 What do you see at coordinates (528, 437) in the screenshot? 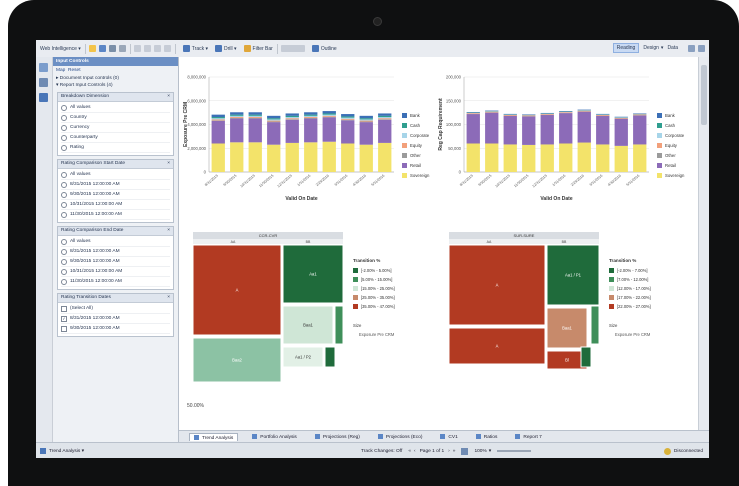
I see `report-tab: Report 7` at bounding box center [528, 437].